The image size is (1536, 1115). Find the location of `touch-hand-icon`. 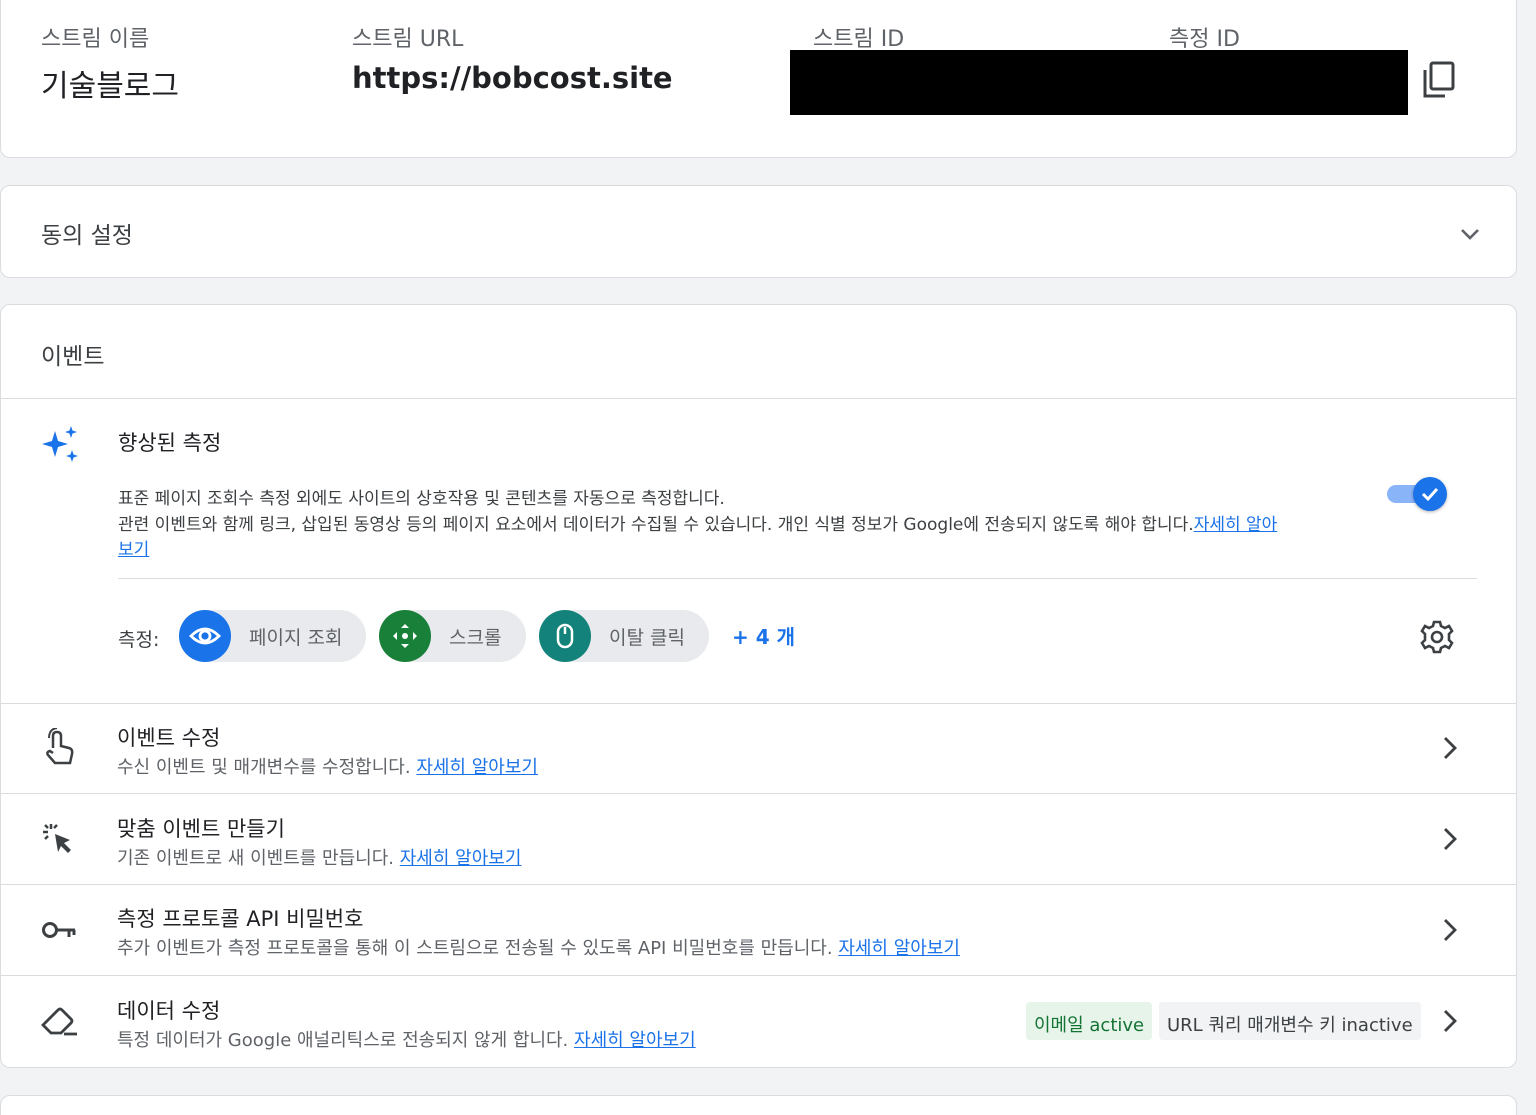

touch-hand-icon is located at coordinates (59, 749).